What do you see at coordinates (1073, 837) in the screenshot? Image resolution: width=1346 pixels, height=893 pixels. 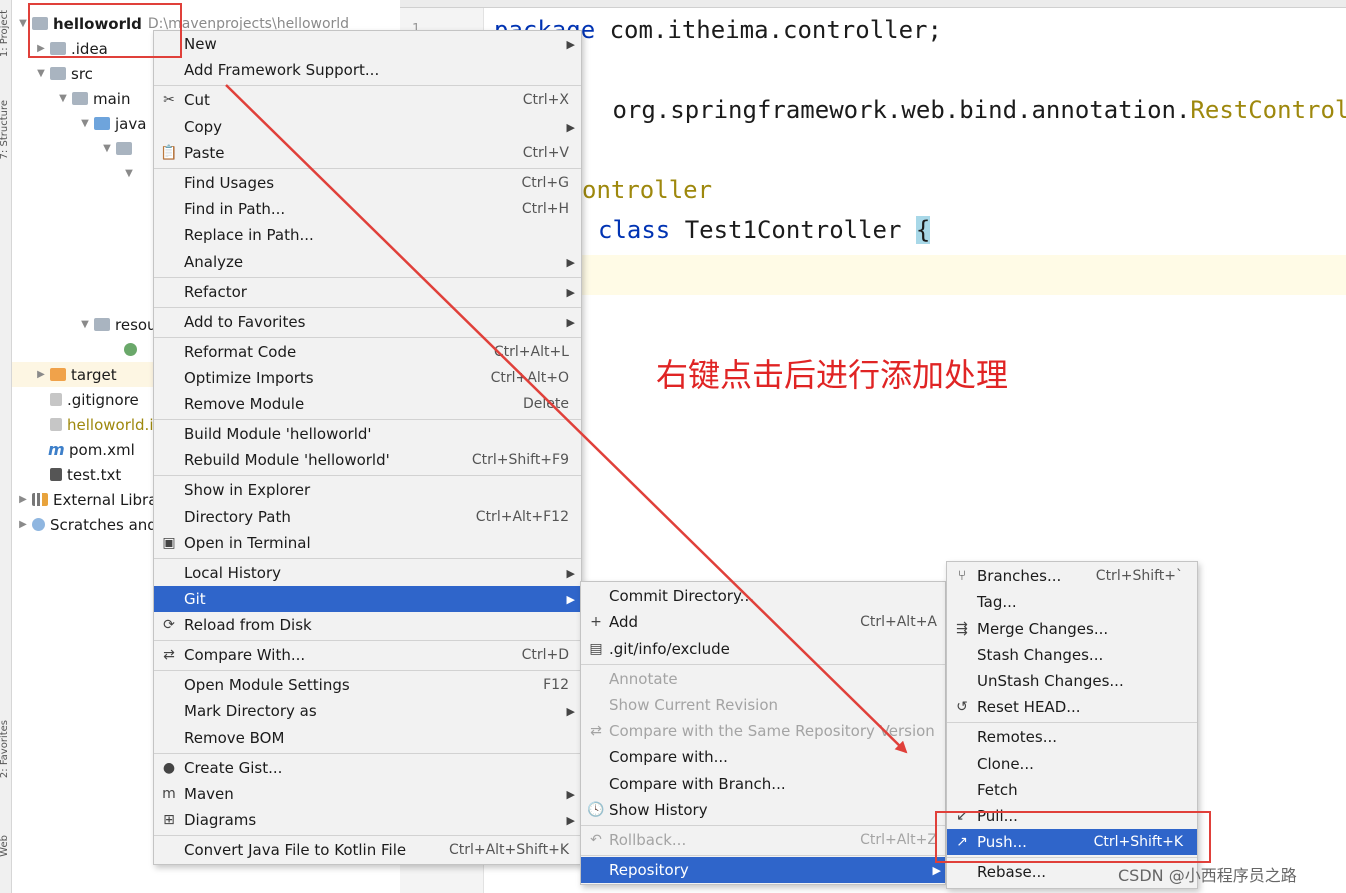 I see `highlight-box-push` at bounding box center [1073, 837].